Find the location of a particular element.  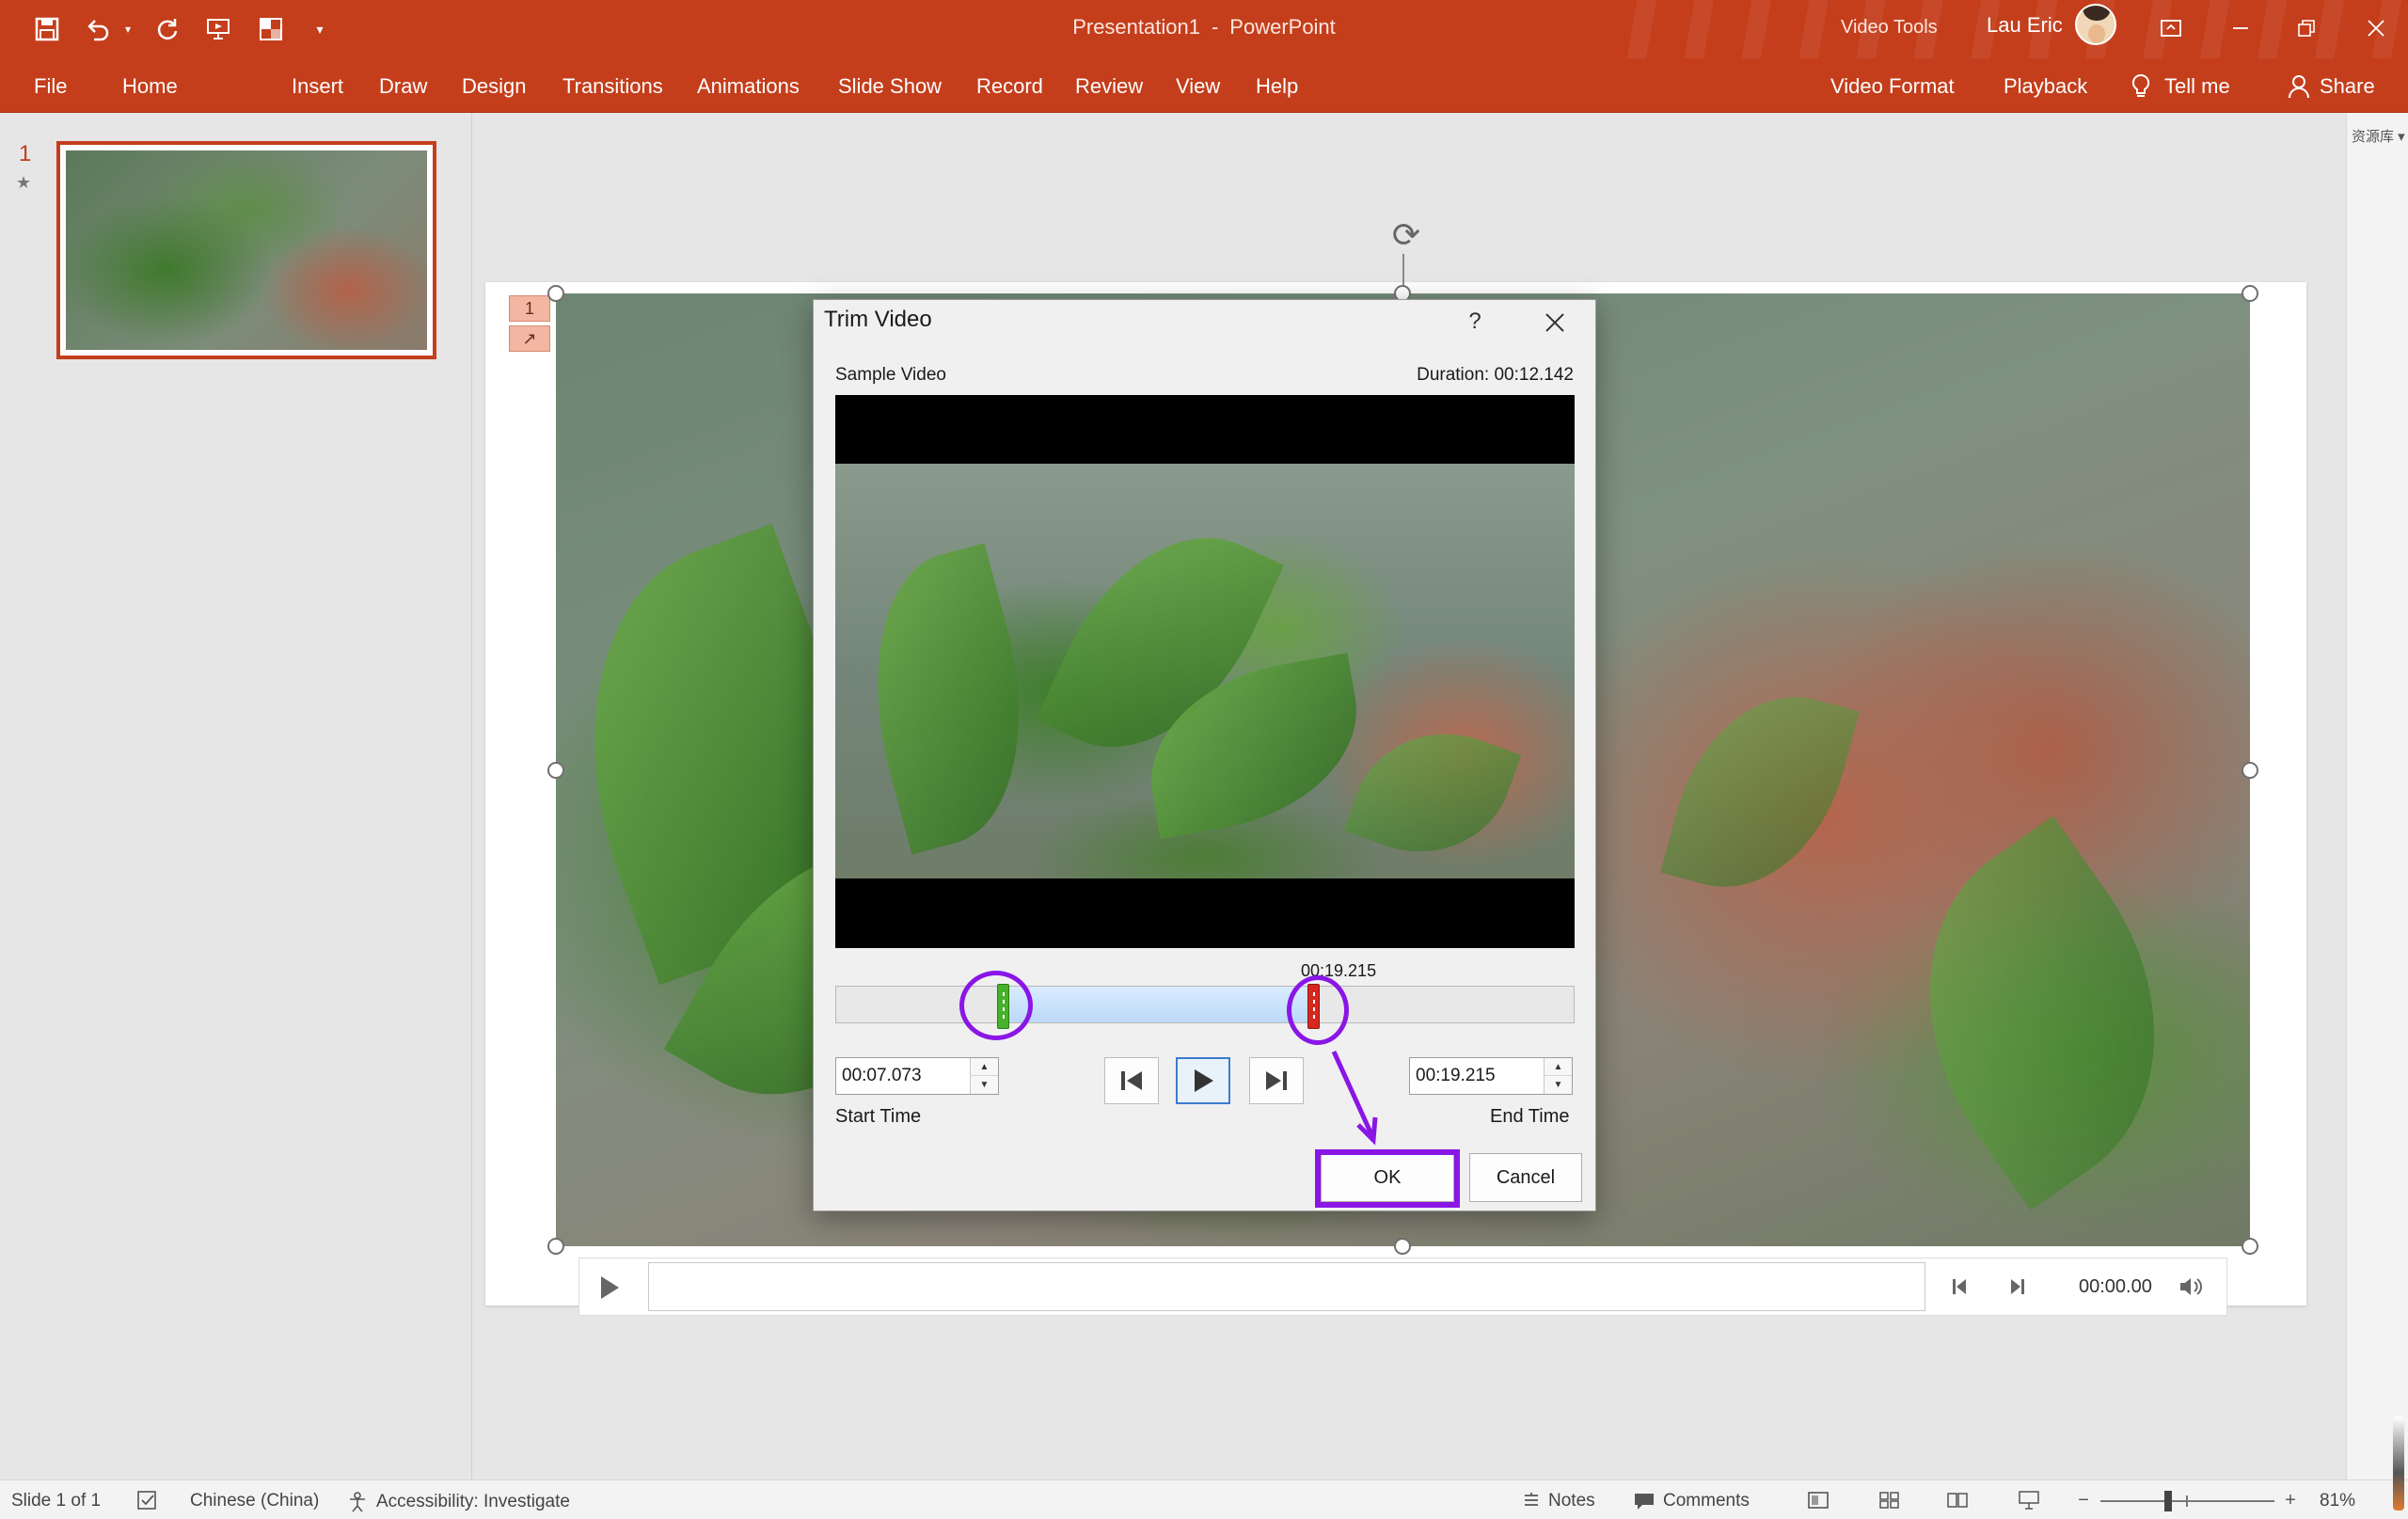

start-time-down-icon: ▼ is located at coordinates (984, 1085).